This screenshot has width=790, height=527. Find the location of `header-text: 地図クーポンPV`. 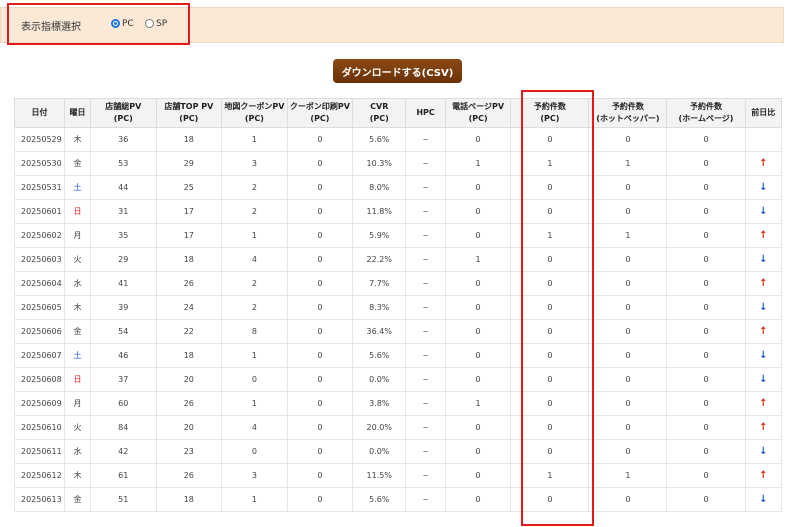

header-text: 地図クーポンPV is located at coordinates (254, 106).